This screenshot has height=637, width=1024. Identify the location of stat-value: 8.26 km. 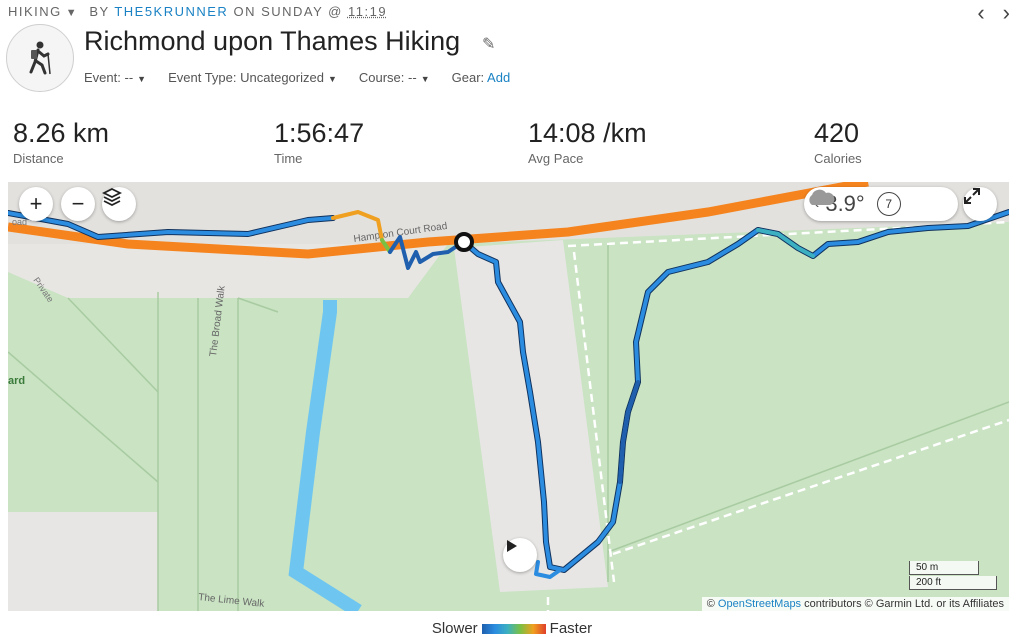
(61, 133).